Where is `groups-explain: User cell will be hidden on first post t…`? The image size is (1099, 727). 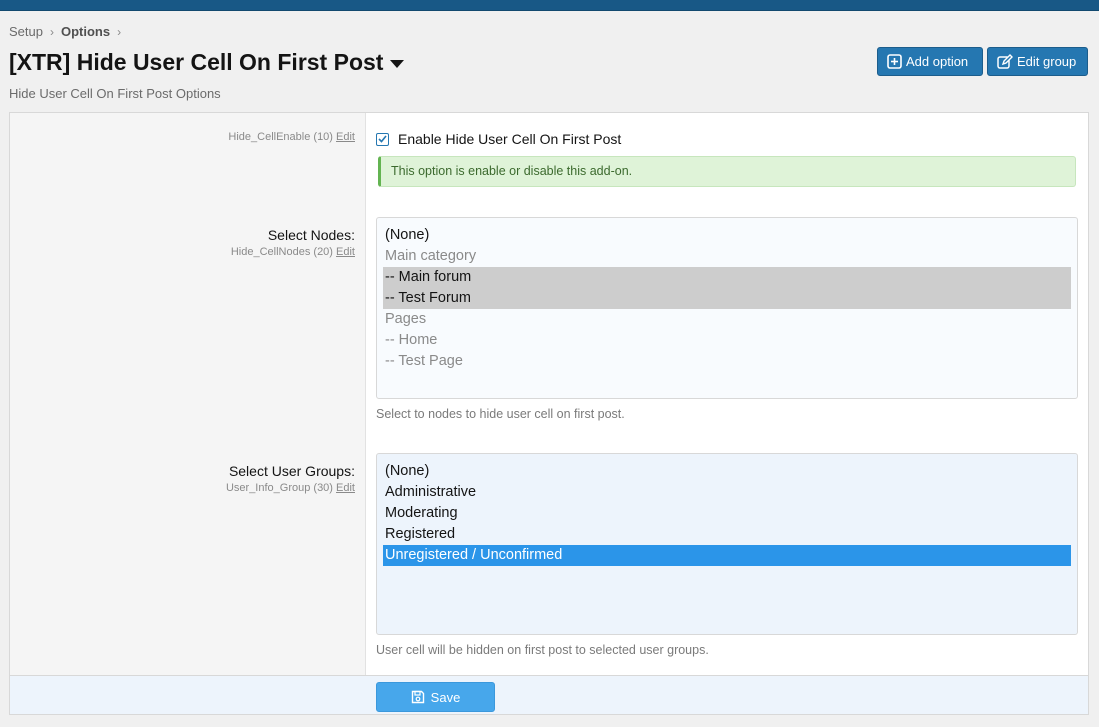
groups-explain: User cell will be hidden on first post t… is located at coordinates (542, 650).